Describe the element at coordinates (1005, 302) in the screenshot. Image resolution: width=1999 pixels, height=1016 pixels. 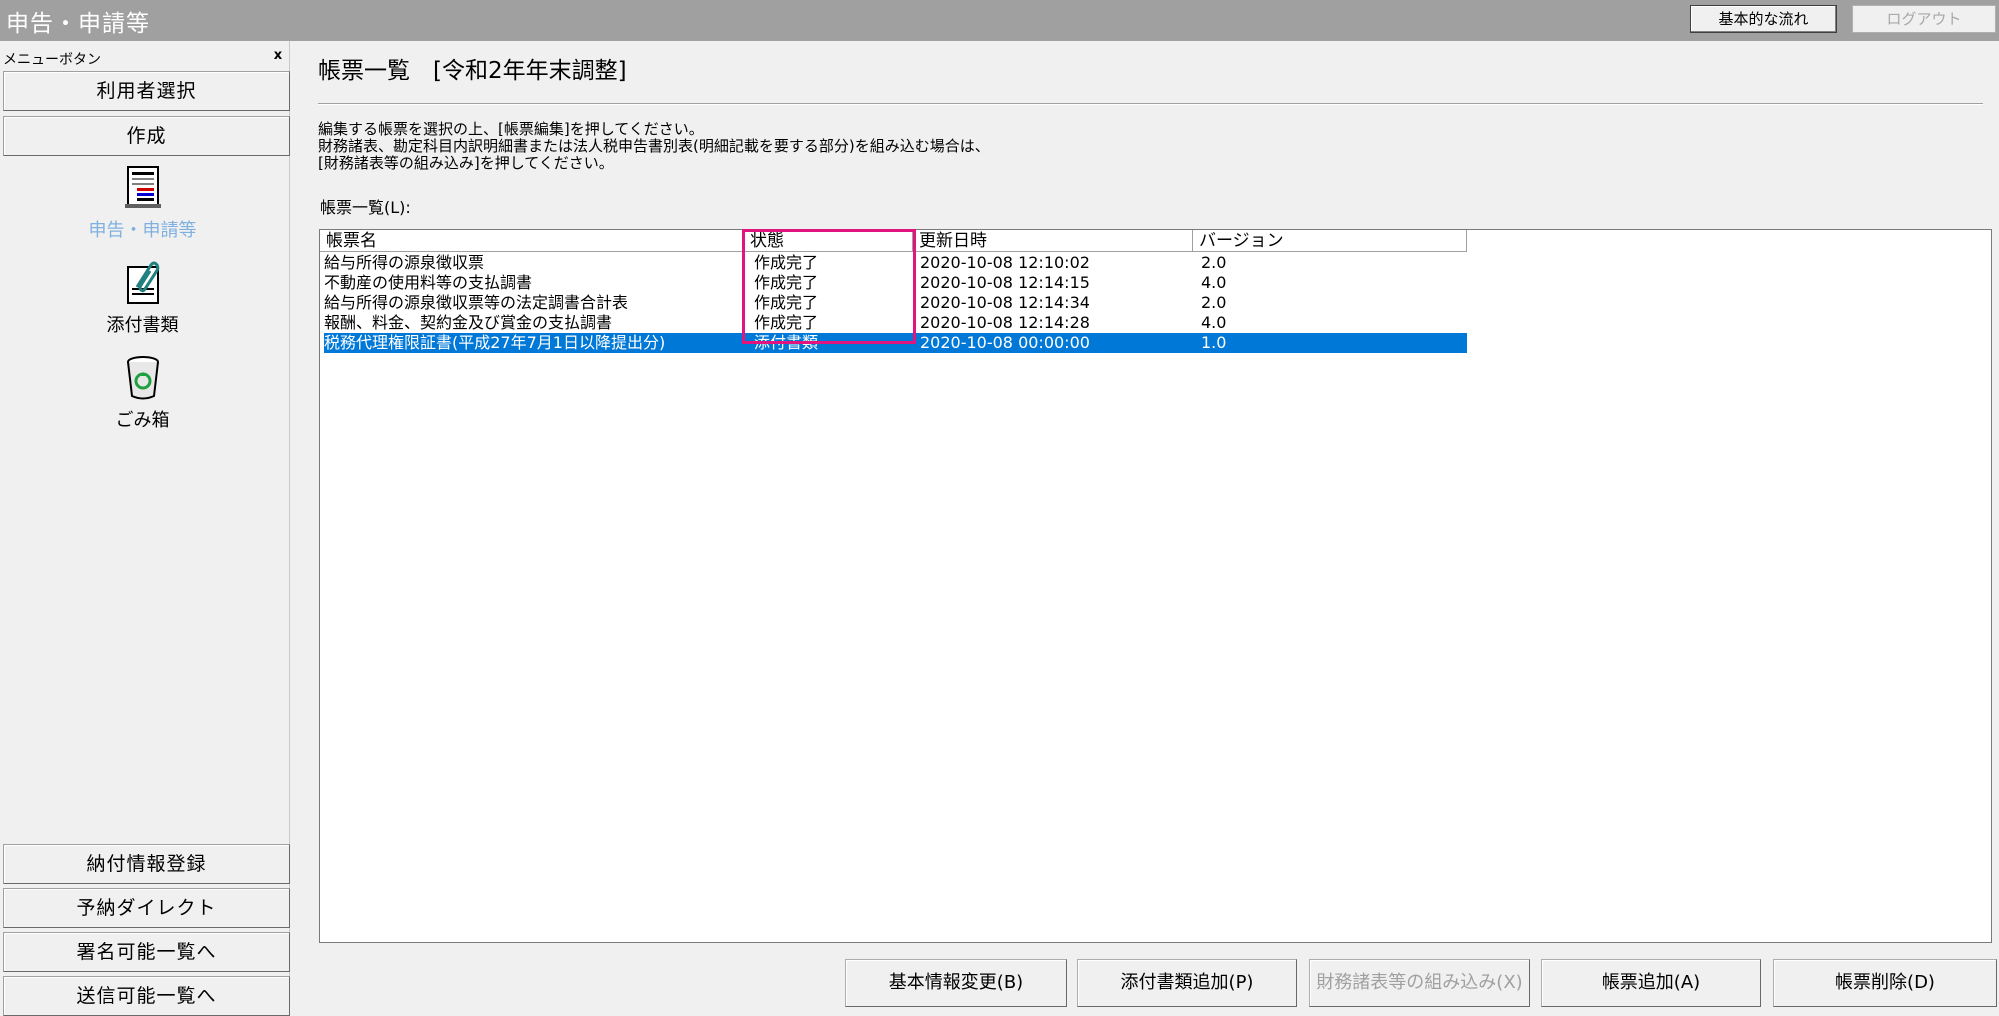
I see `cell-updated: 2020-10-08 12:14:34` at that location.